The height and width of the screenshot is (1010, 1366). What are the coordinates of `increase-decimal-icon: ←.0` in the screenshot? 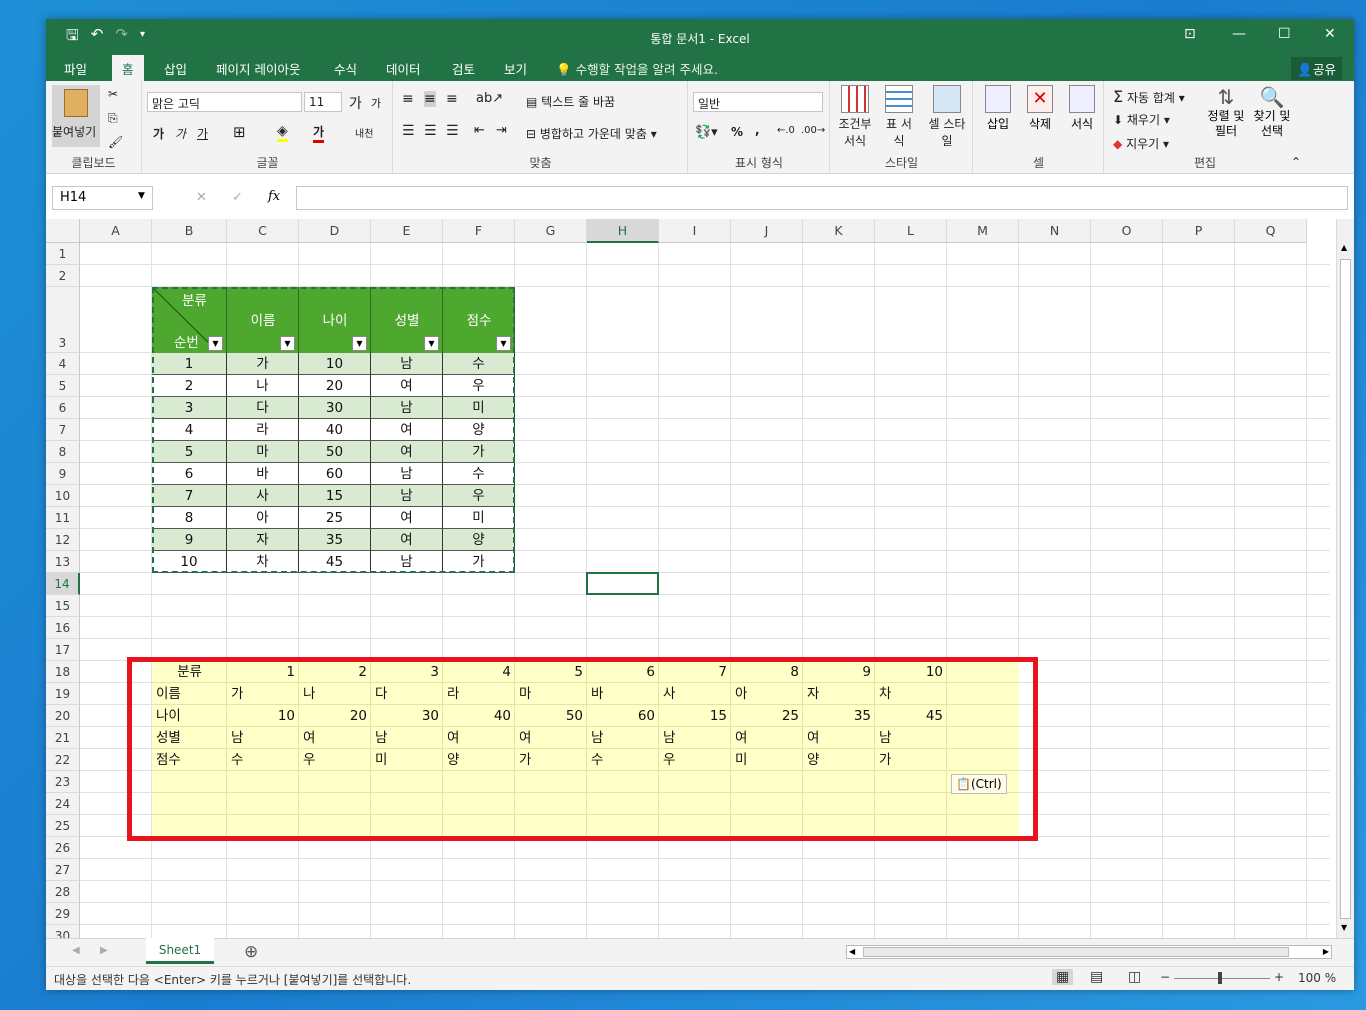 It's located at (786, 130).